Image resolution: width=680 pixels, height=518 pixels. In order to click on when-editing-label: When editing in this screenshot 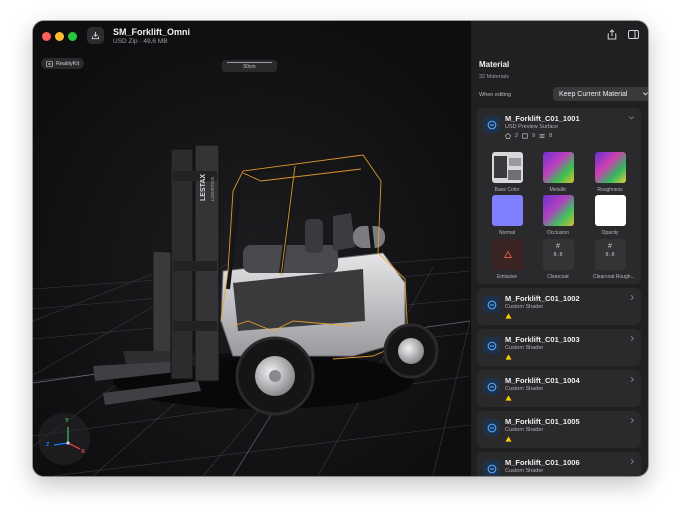, I will do `click(495, 95)`.